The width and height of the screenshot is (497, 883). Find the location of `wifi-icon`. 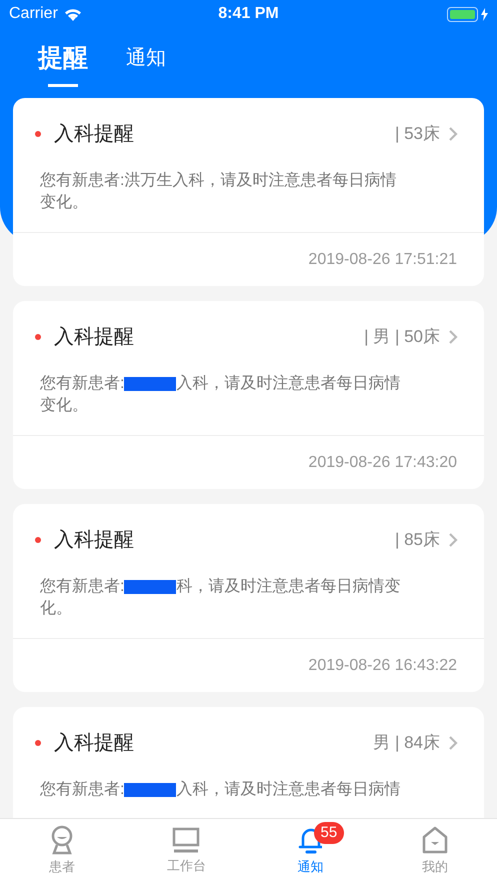

wifi-icon is located at coordinates (73, 14).